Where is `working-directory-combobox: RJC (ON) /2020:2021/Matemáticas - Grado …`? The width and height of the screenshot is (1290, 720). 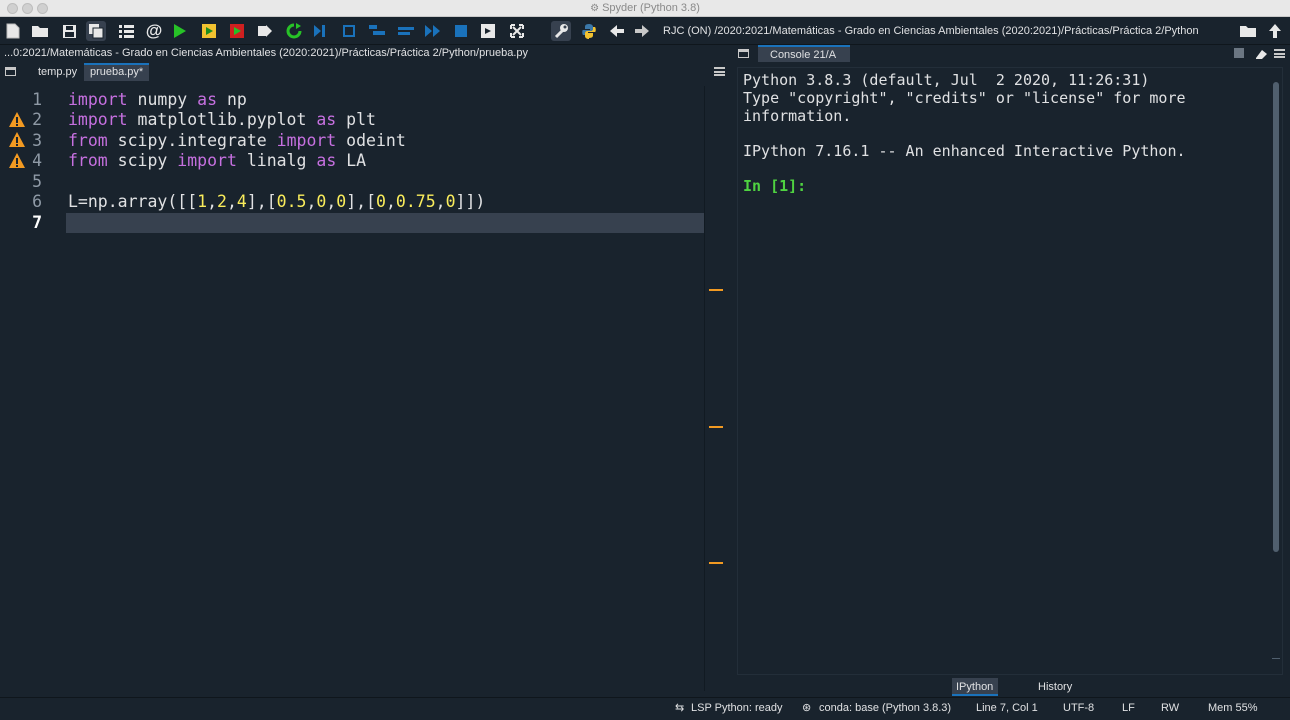
working-directory-combobox: RJC (ON) /2020:2021/Matemáticas - Grado … is located at coordinates (945, 31).